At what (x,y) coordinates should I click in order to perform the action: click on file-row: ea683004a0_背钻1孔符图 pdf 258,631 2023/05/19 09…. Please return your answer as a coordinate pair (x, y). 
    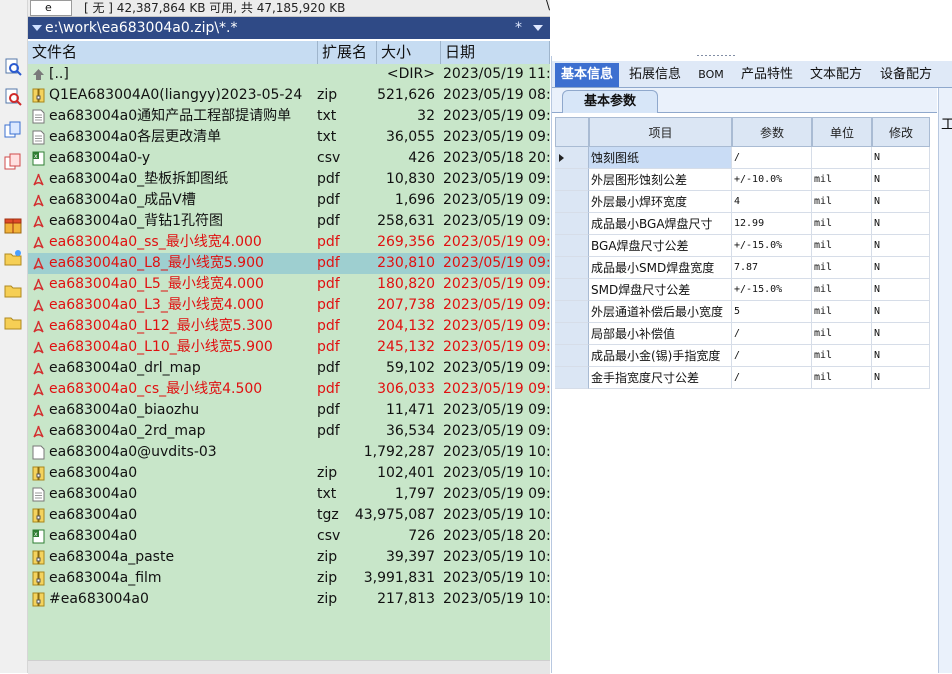
    Looking at the image, I should click on (289, 221).